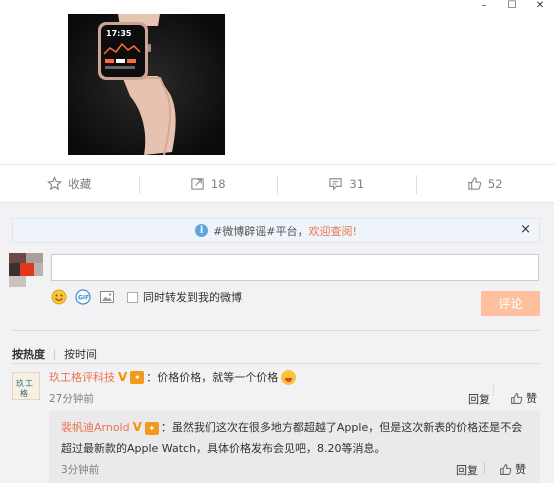 Image resolution: width=554 pixels, height=483 pixels. I want to click on window-controls: – ☐ ✕, so click(512, 7).